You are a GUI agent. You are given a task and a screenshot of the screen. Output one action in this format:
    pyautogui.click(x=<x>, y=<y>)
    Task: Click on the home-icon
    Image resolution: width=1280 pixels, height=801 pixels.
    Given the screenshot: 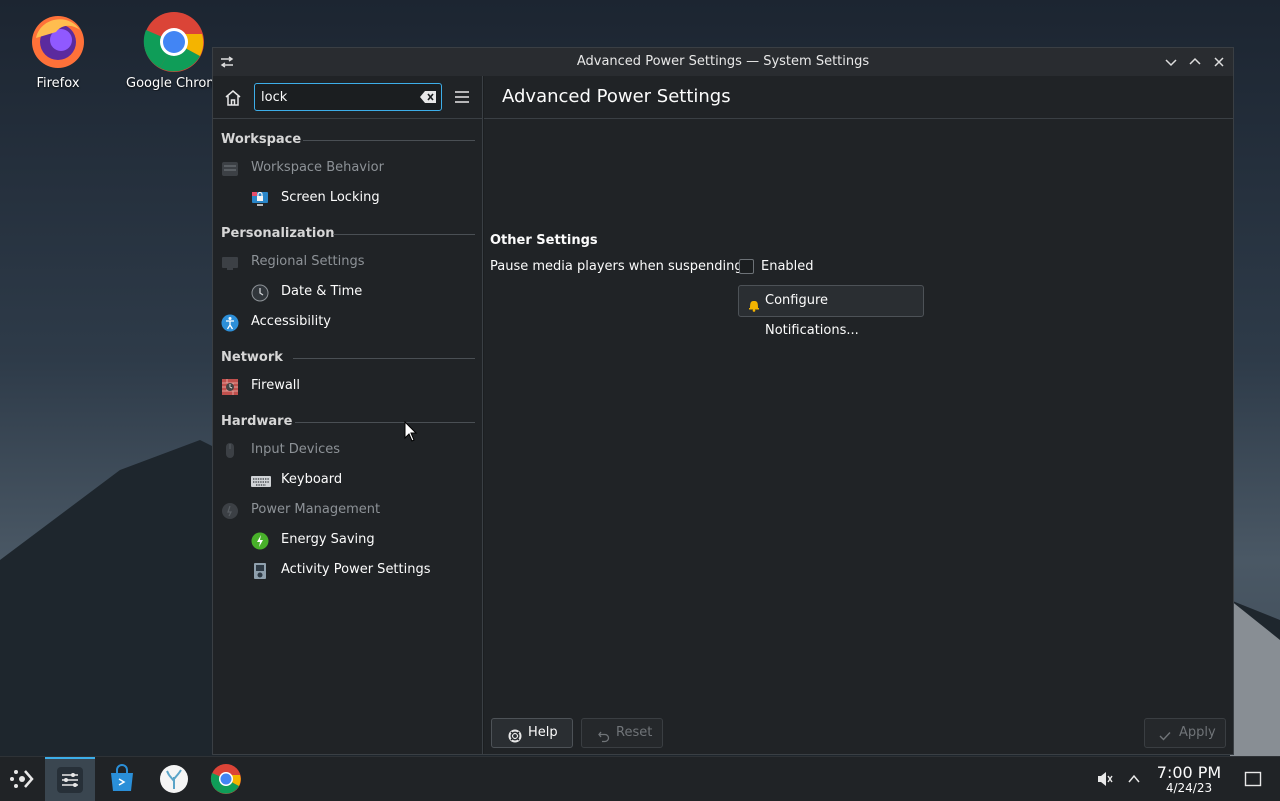 What is the action you would take?
    pyautogui.click(x=233, y=98)
    